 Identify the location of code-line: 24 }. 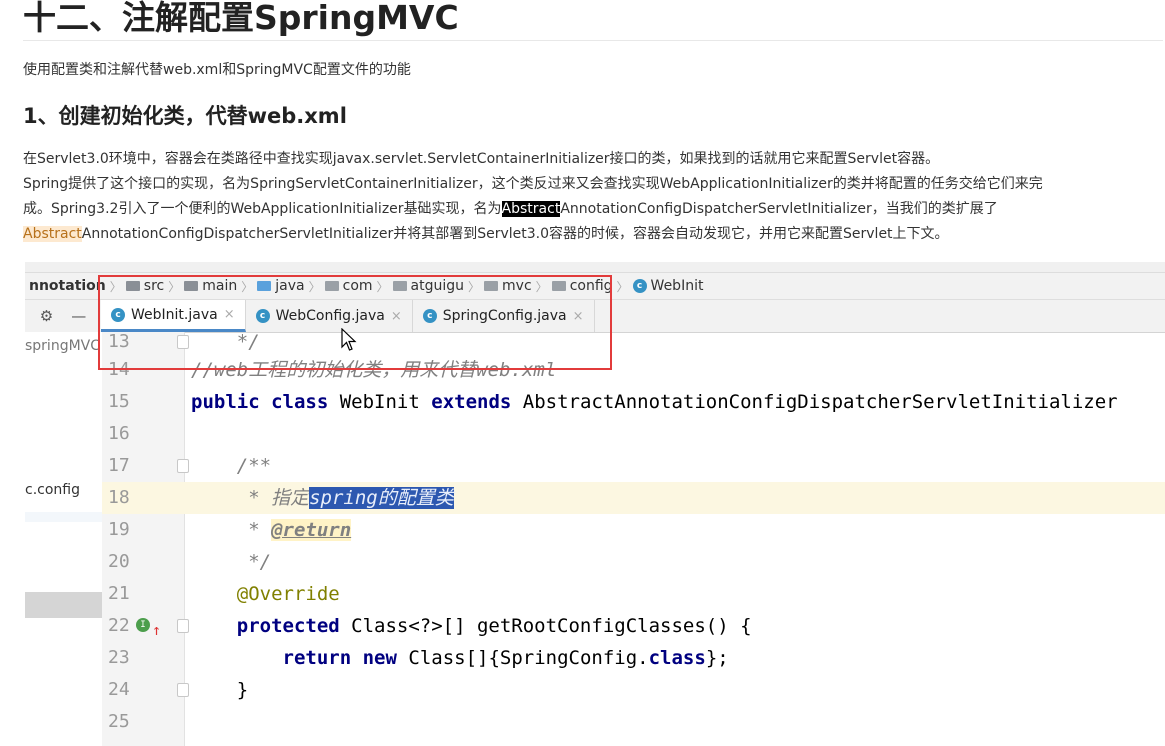
(633, 690).